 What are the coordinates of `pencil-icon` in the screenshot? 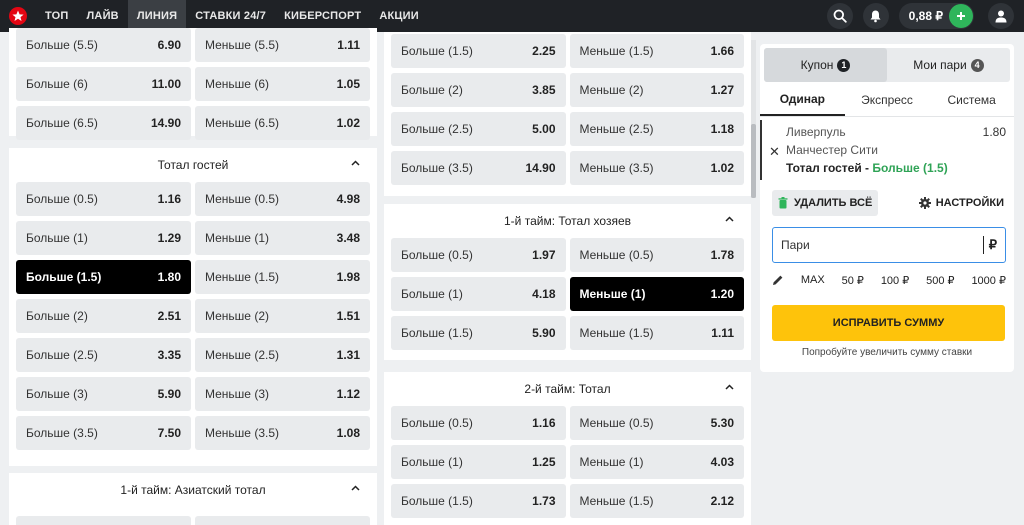 It's located at (778, 280).